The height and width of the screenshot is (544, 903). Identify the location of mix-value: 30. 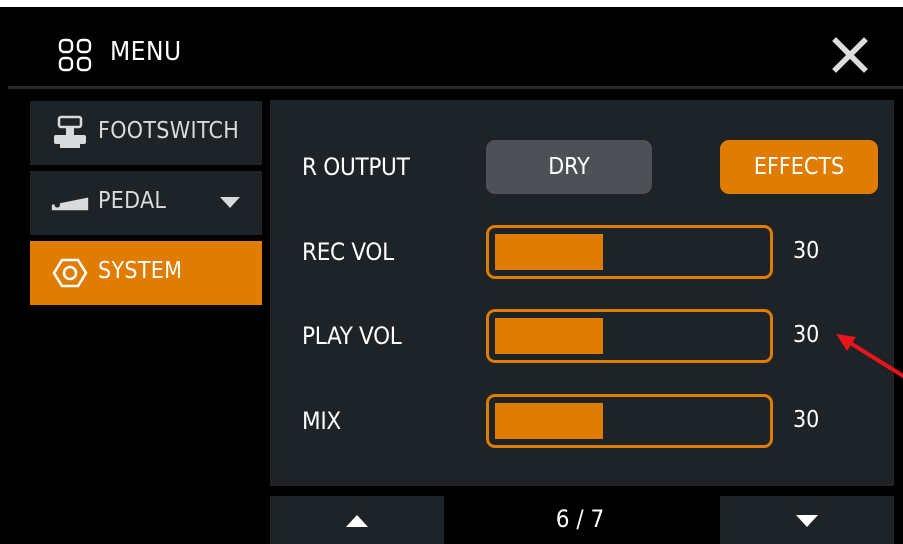
(806, 420).